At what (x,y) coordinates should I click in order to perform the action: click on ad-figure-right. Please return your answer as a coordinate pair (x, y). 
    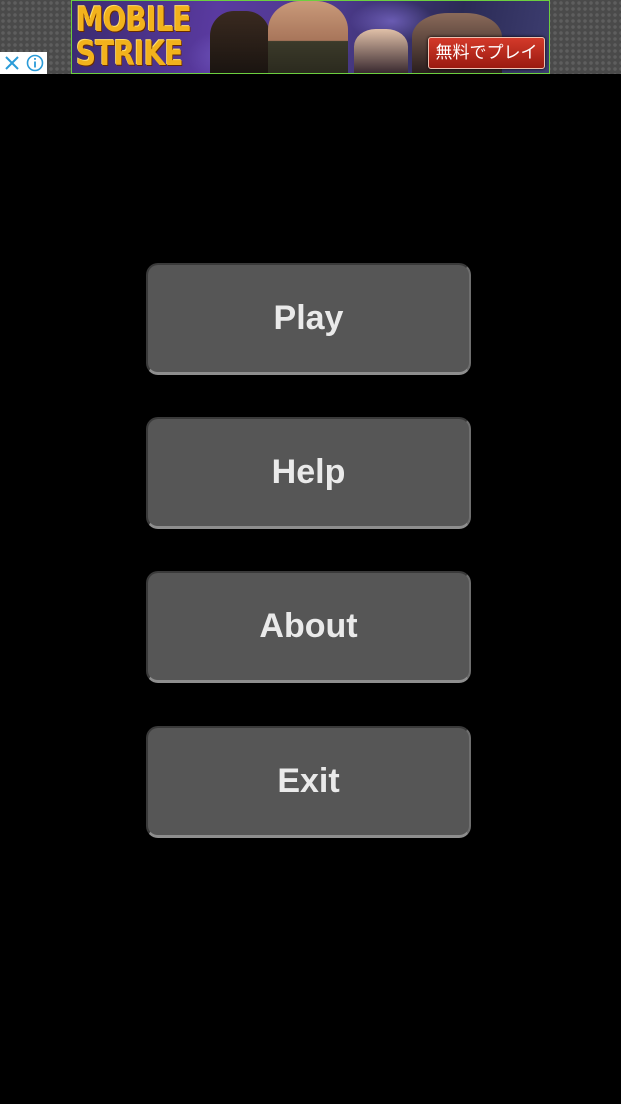
    Looking at the image, I should click on (381, 51).